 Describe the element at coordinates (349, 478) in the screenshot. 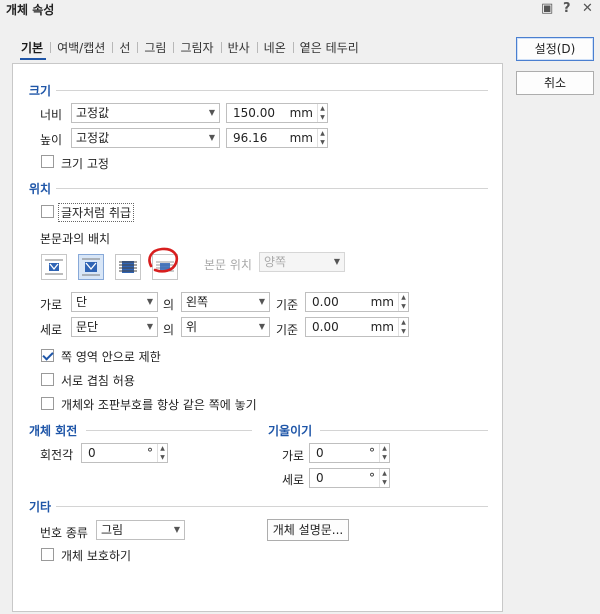

I see `skew-vertical-input: 0 ° ▲ ▼` at that location.